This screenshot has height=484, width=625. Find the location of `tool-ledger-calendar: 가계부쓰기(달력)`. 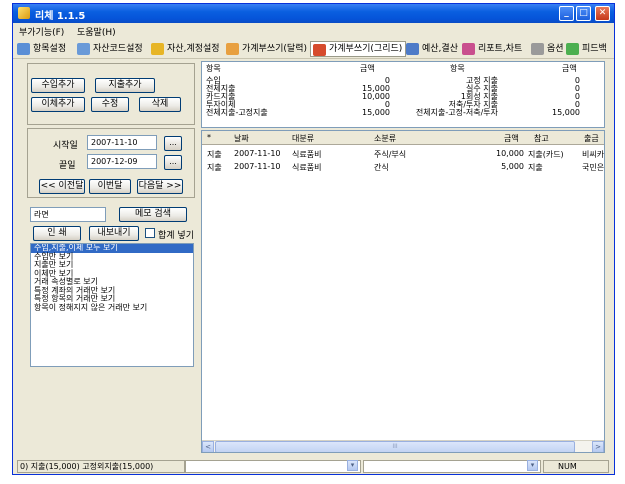

tool-ledger-calendar: 가계부쓰기(달력) is located at coordinates (267, 49).